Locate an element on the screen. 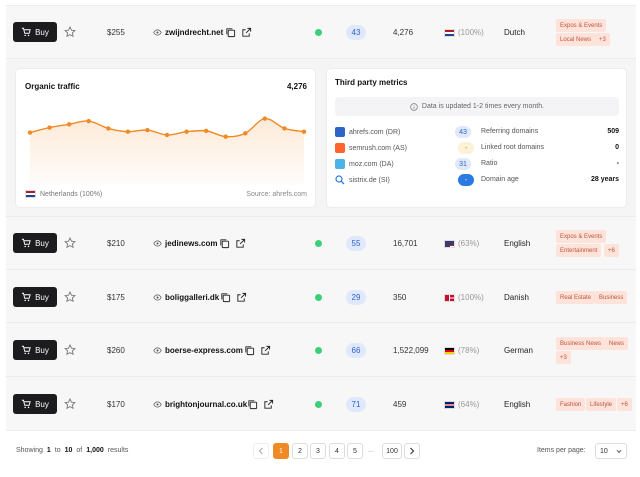 The width and height of the screenshot is (640, 477). stat-label: Domain age is located at coordinates (500, 179).